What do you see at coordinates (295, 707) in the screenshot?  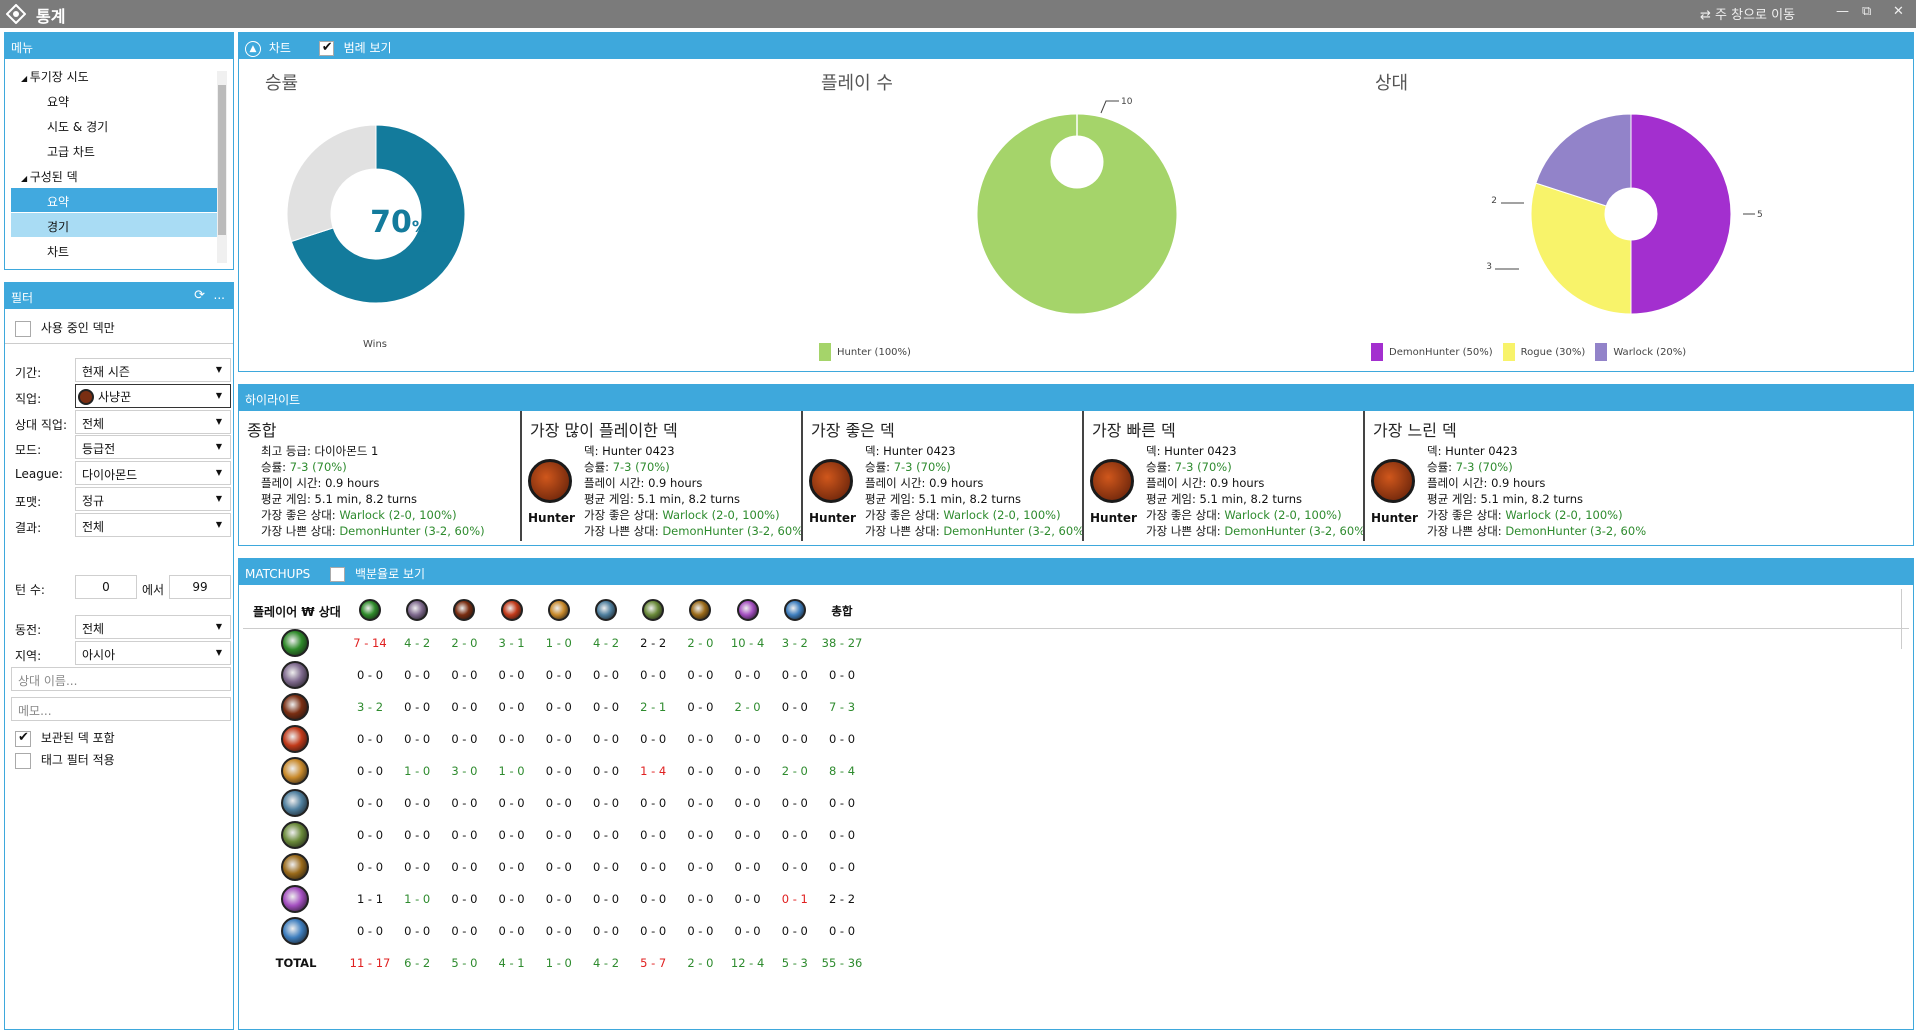 I see `hunter-icon` at bounding box center [295, 707].